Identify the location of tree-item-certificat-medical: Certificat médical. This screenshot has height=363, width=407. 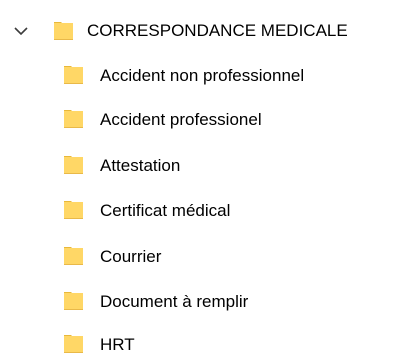
(203, 211).